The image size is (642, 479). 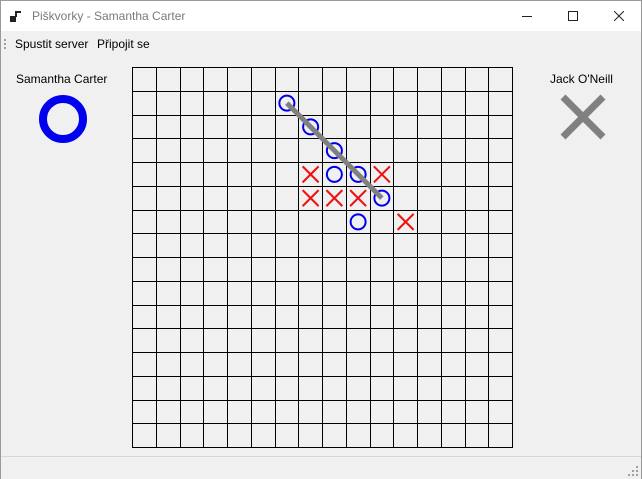 I want to click on menu-bar: Spustit server Připojit se, so click(x=321, y=43).